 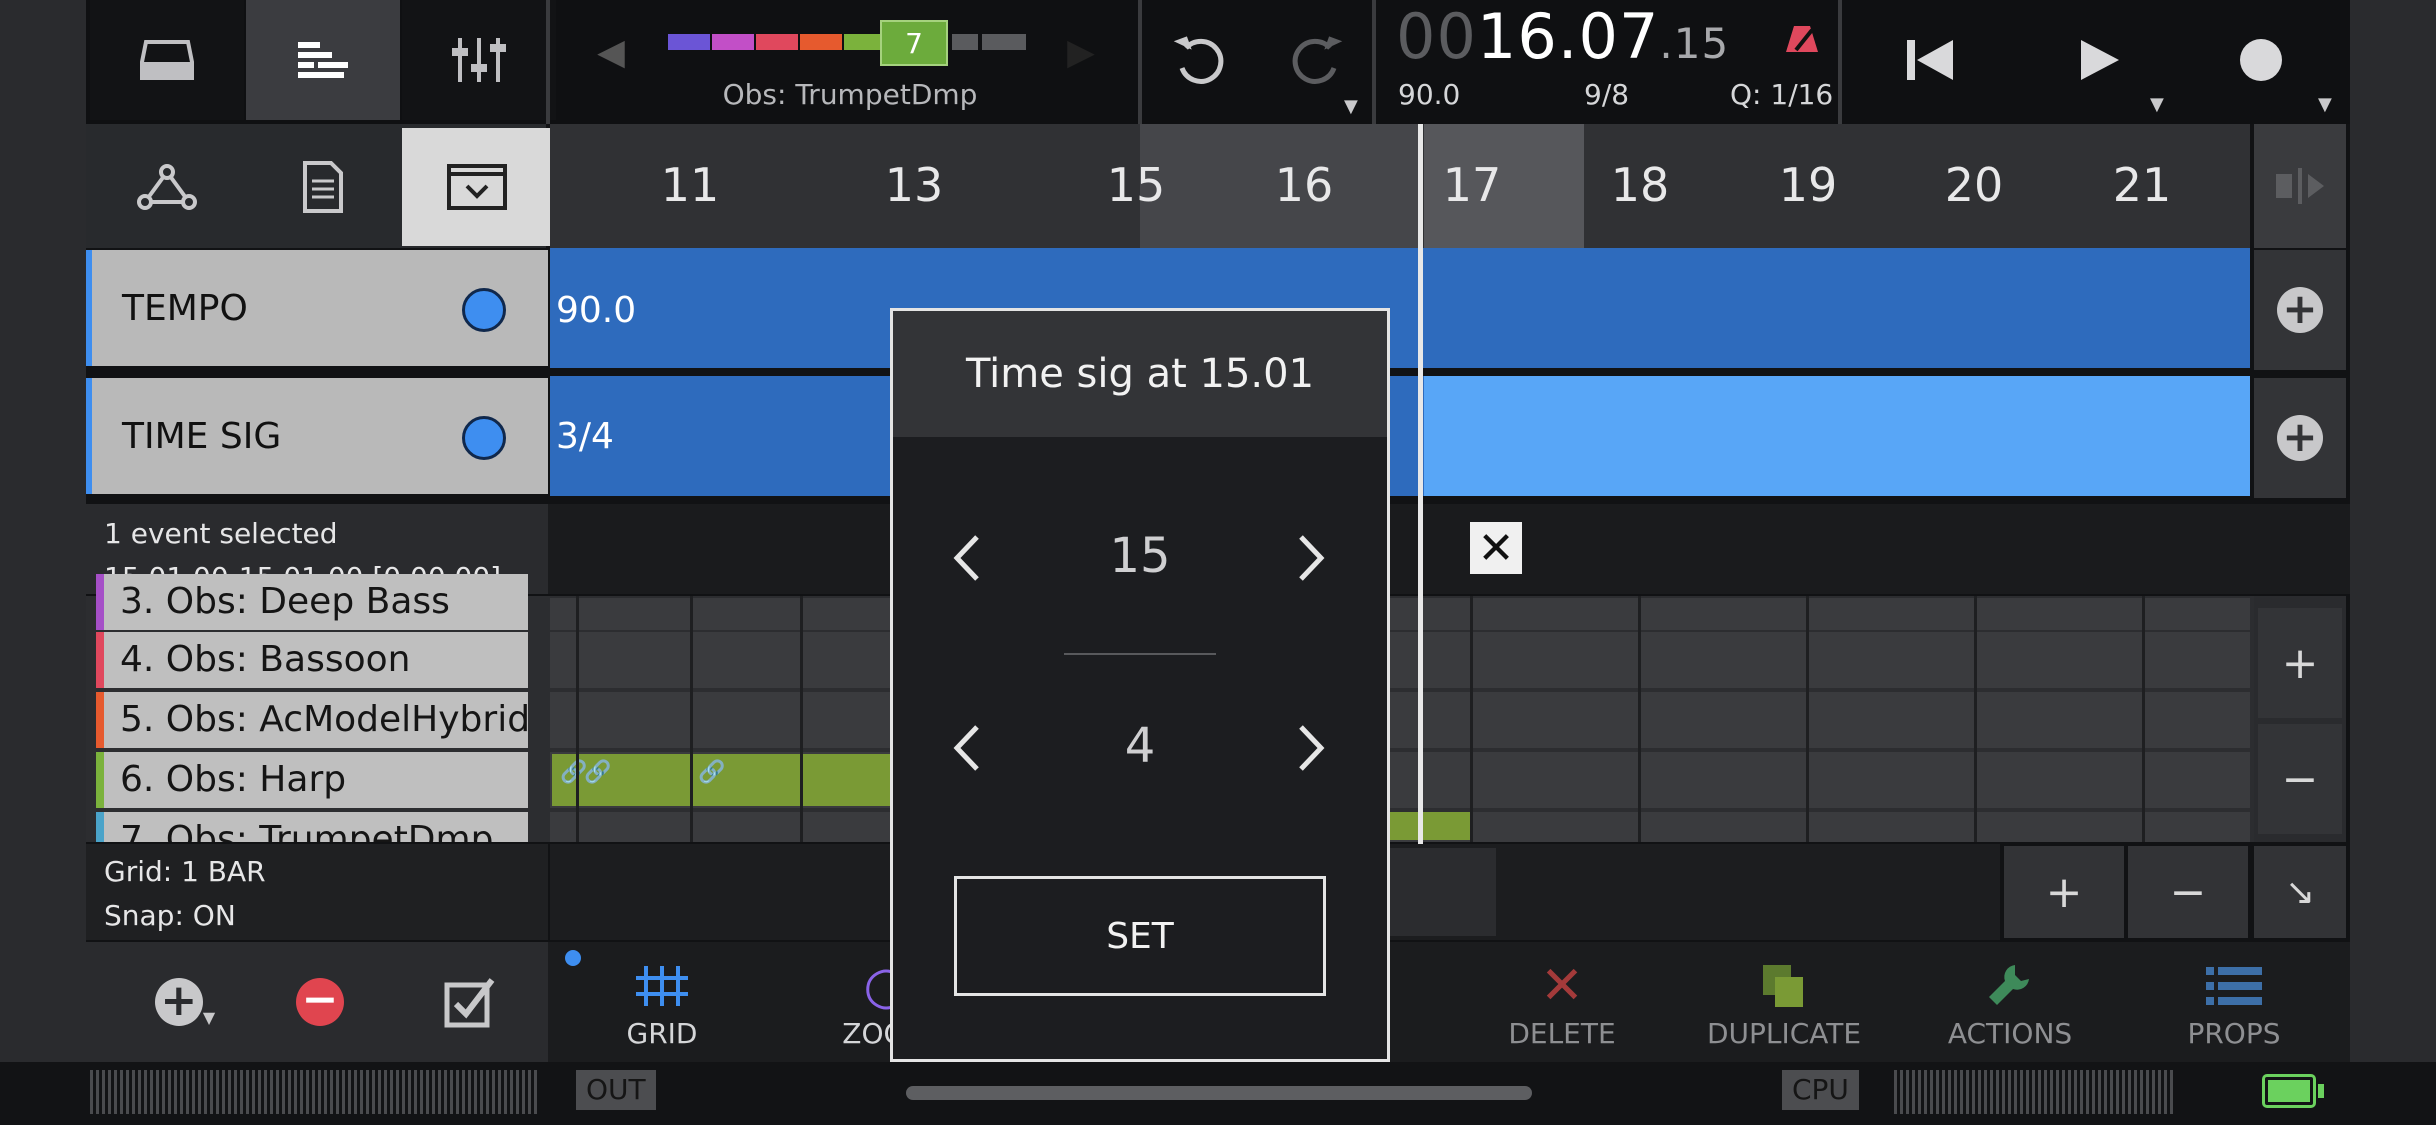 I want to click on current-track-name: Obs: TrumpetDmp, so click(x=850, y=94).